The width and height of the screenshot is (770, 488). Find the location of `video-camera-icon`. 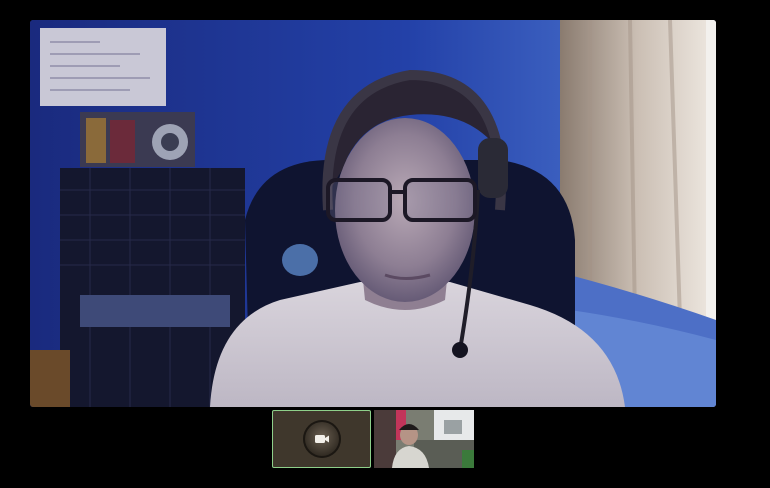

video-camera-icon is located at coordinates (322, 439).